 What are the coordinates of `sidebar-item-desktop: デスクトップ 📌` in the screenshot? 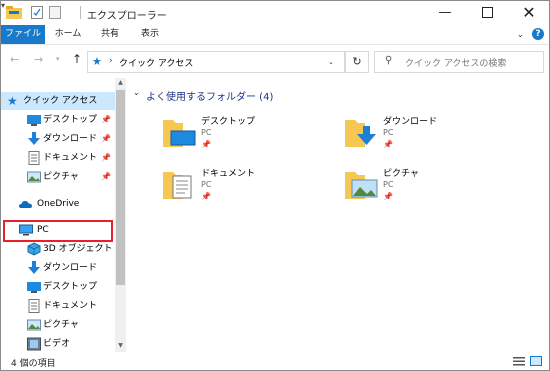 It's located at (58, 120).